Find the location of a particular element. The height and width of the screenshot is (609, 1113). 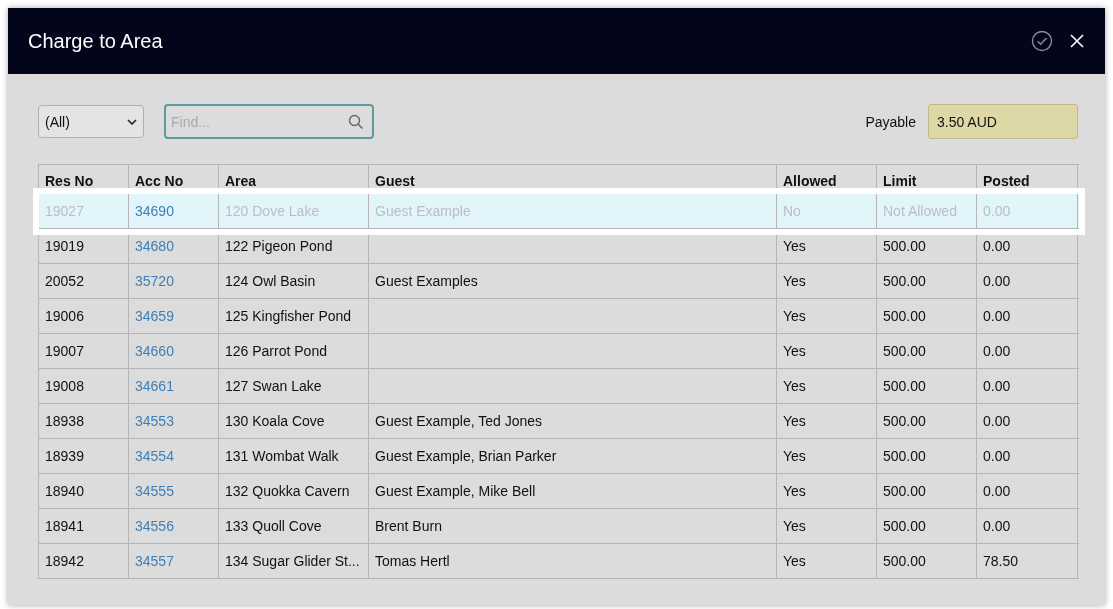

filter-dropdown: (All) is located at coordinates (91, 121).